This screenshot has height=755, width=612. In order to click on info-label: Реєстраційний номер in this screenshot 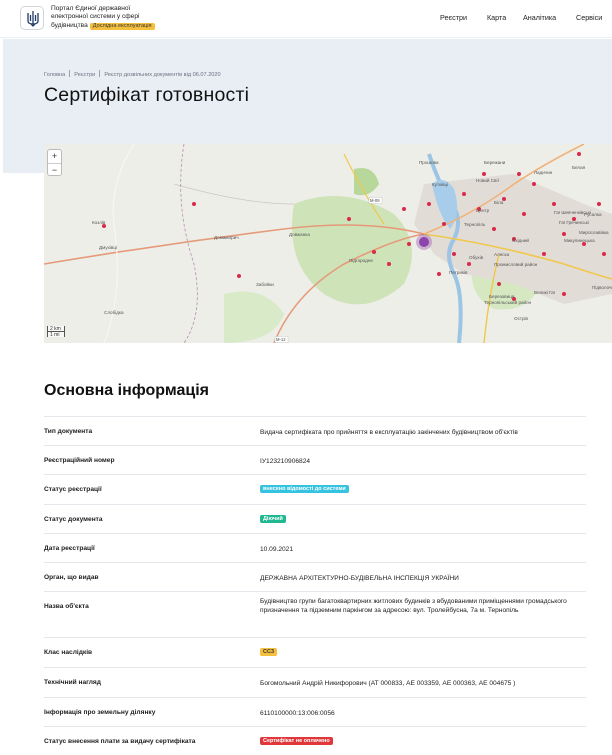, I will do `click(79, 460)`.